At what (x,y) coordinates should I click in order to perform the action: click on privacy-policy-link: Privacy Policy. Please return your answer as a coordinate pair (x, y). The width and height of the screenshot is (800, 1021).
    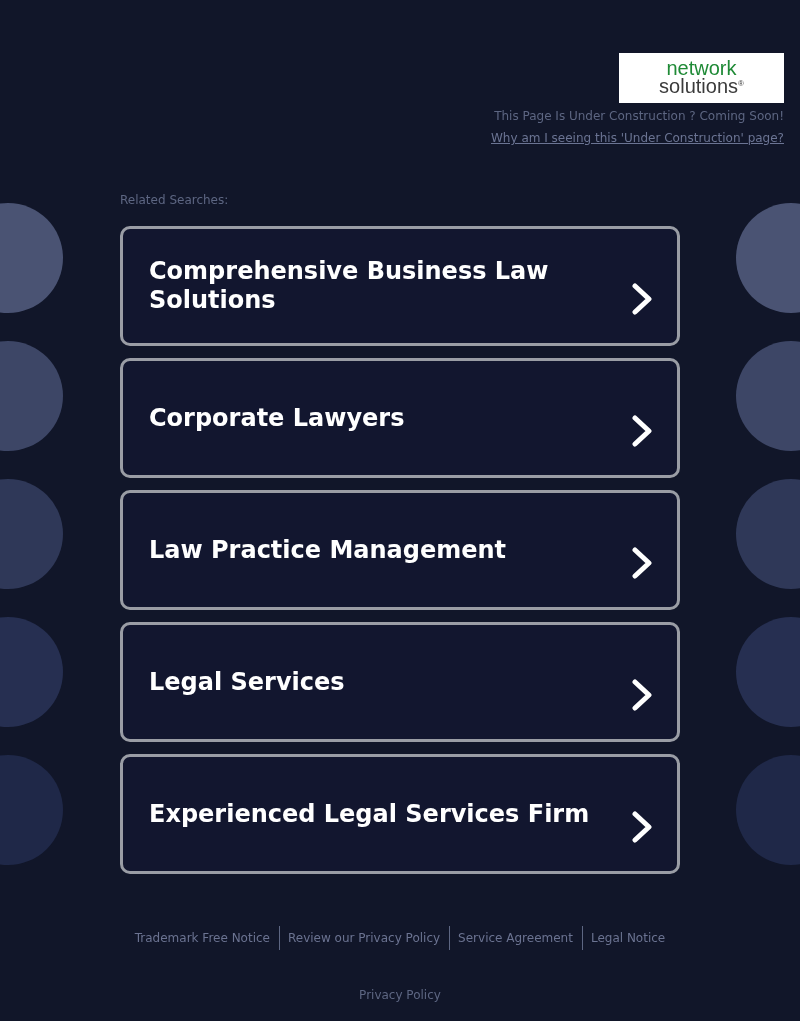
    Looking at the image, I should click on (400, 995).